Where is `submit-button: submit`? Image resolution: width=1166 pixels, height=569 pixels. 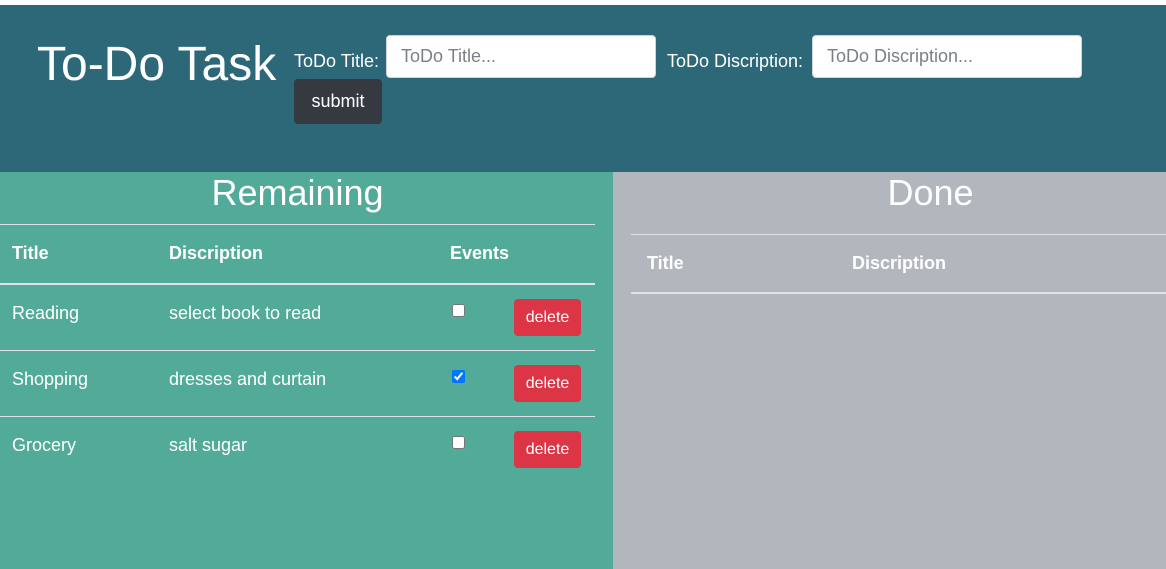 submit-button: submit is located at coordinates (338, 101).